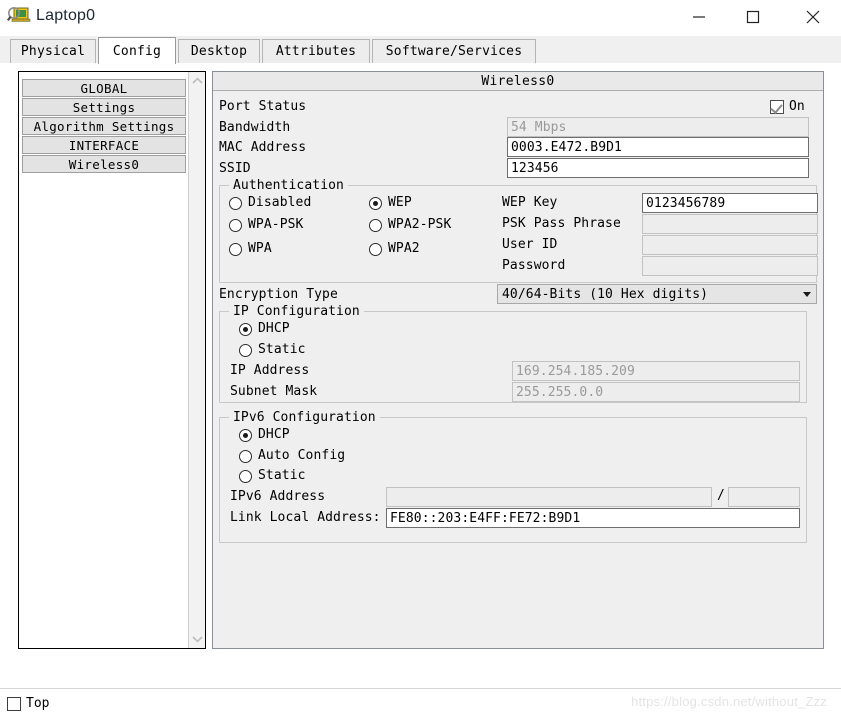 The width and height of the screenshot is (841, 719). I want to click on encryption-type-select: 40/64-Bits (10 Hex digits), so click(657, 294).